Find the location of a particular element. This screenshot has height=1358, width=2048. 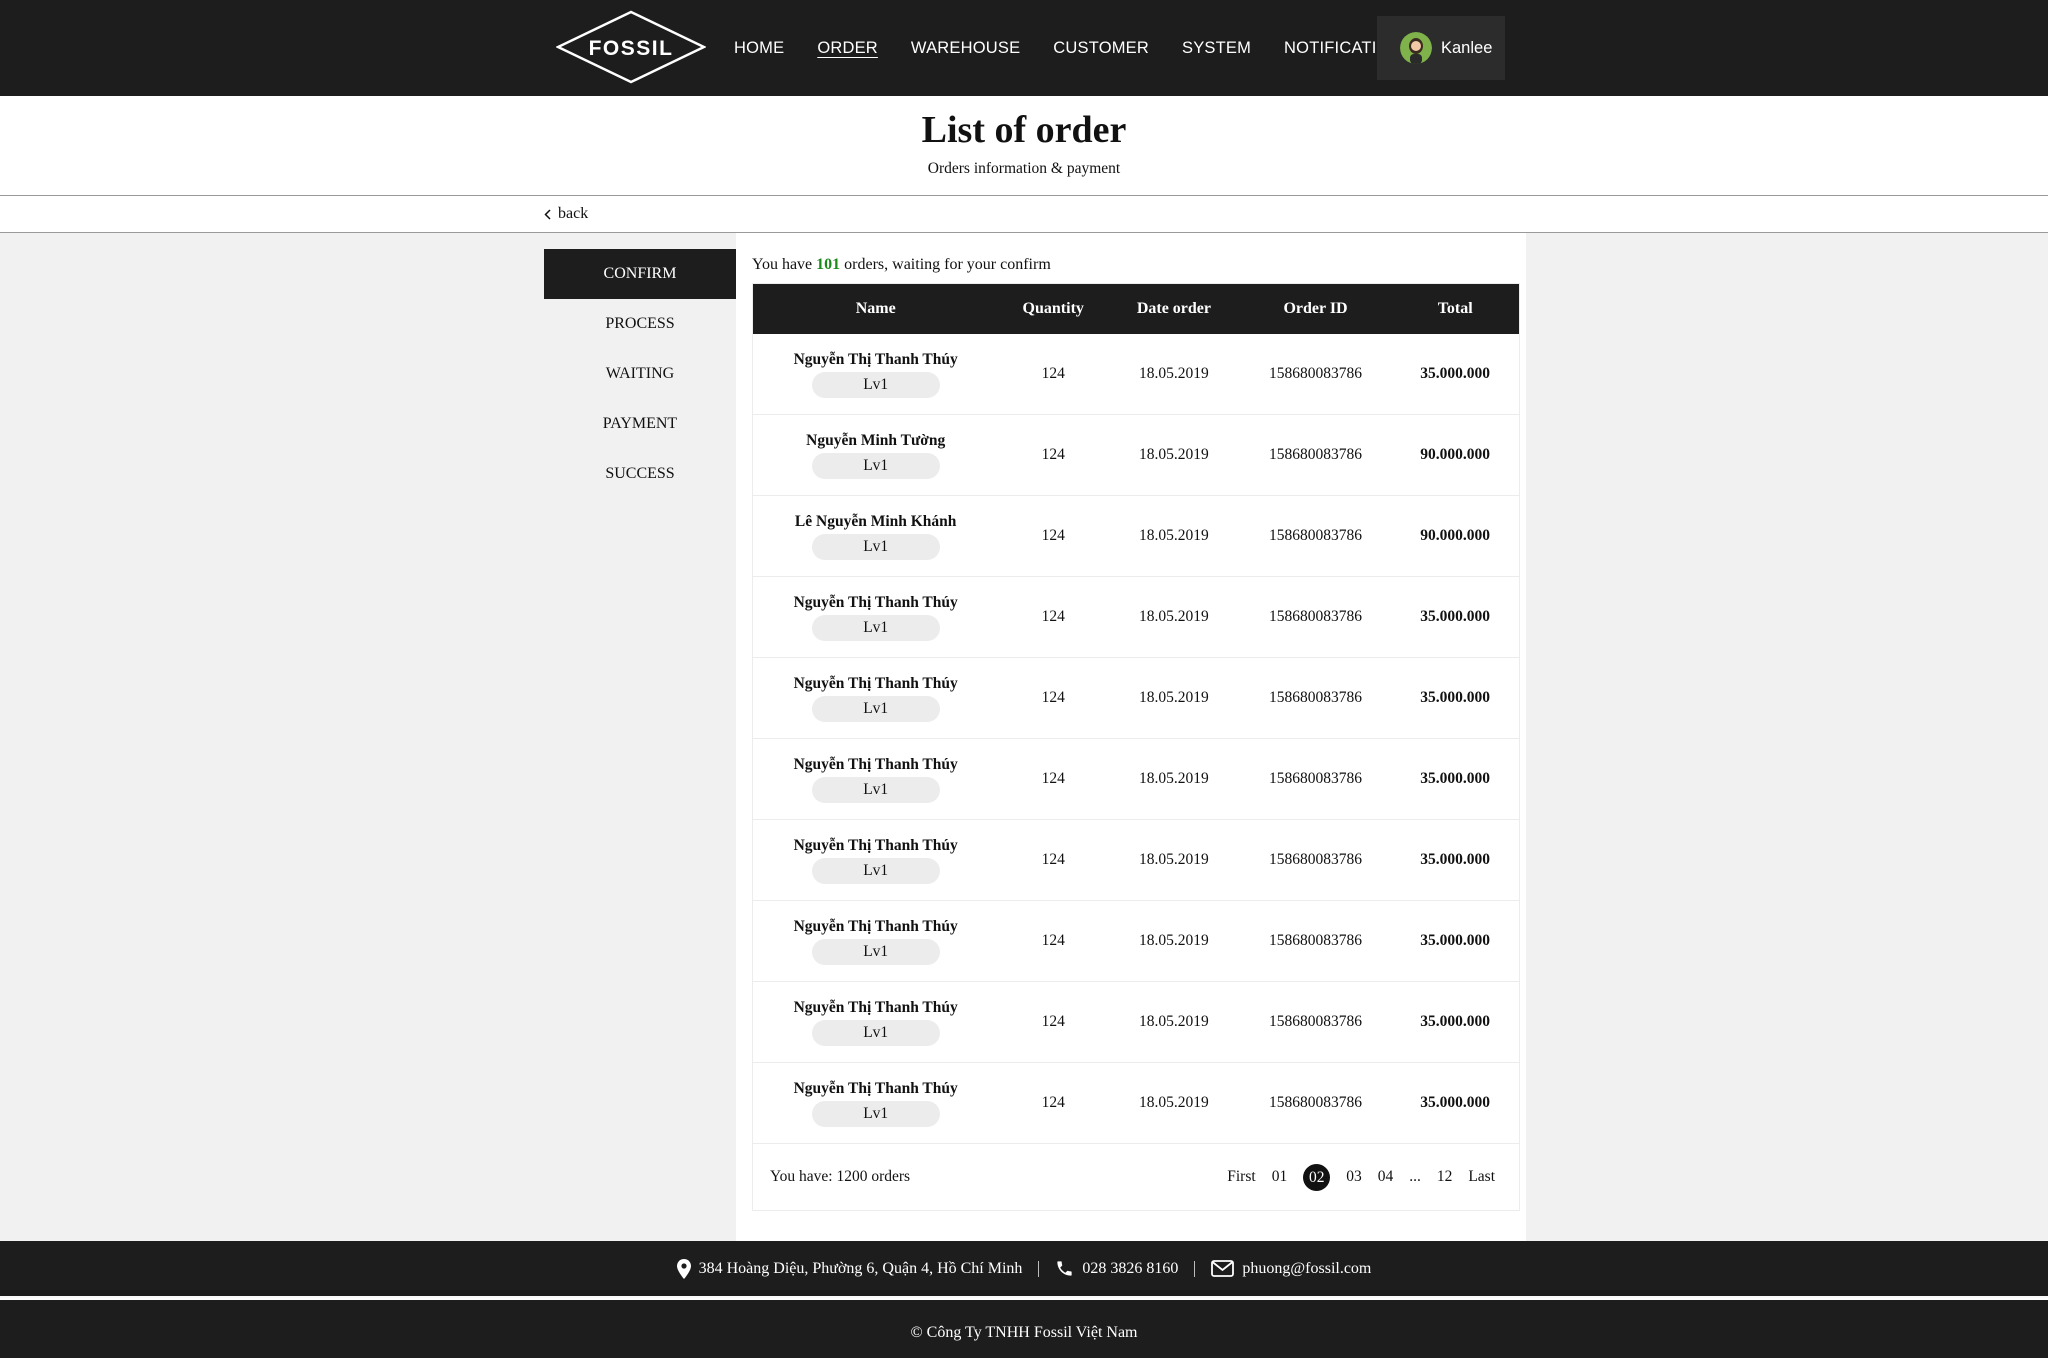

customer-cell: Nguyễn Minh Tường Lv1 is located at coordinates (875, 455).